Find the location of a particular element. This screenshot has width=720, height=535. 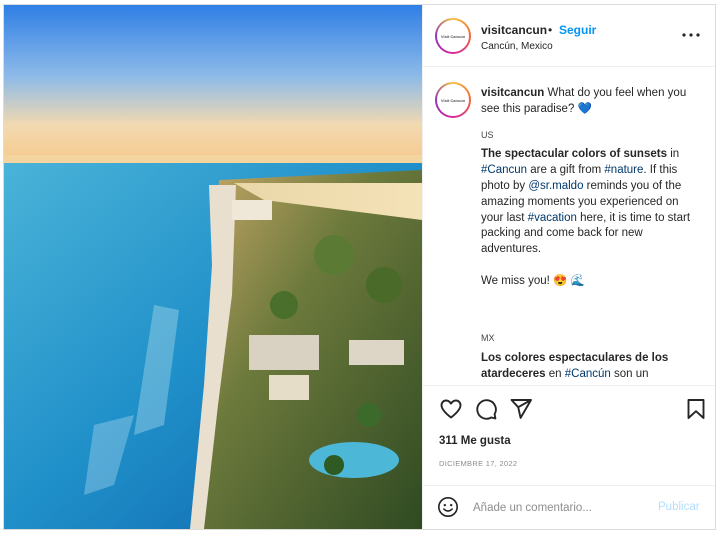

hashtag-cancun-es: #Cancún is located at coordinates (588, 374).